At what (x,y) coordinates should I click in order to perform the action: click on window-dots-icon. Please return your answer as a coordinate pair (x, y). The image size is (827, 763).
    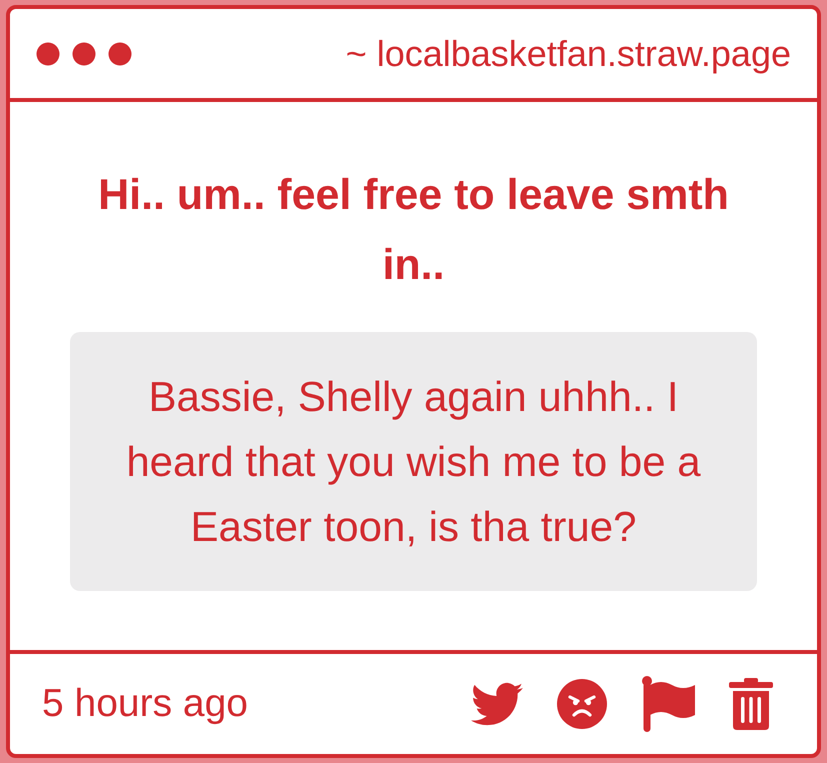
    Looking at the image, I should click on (84, 54).